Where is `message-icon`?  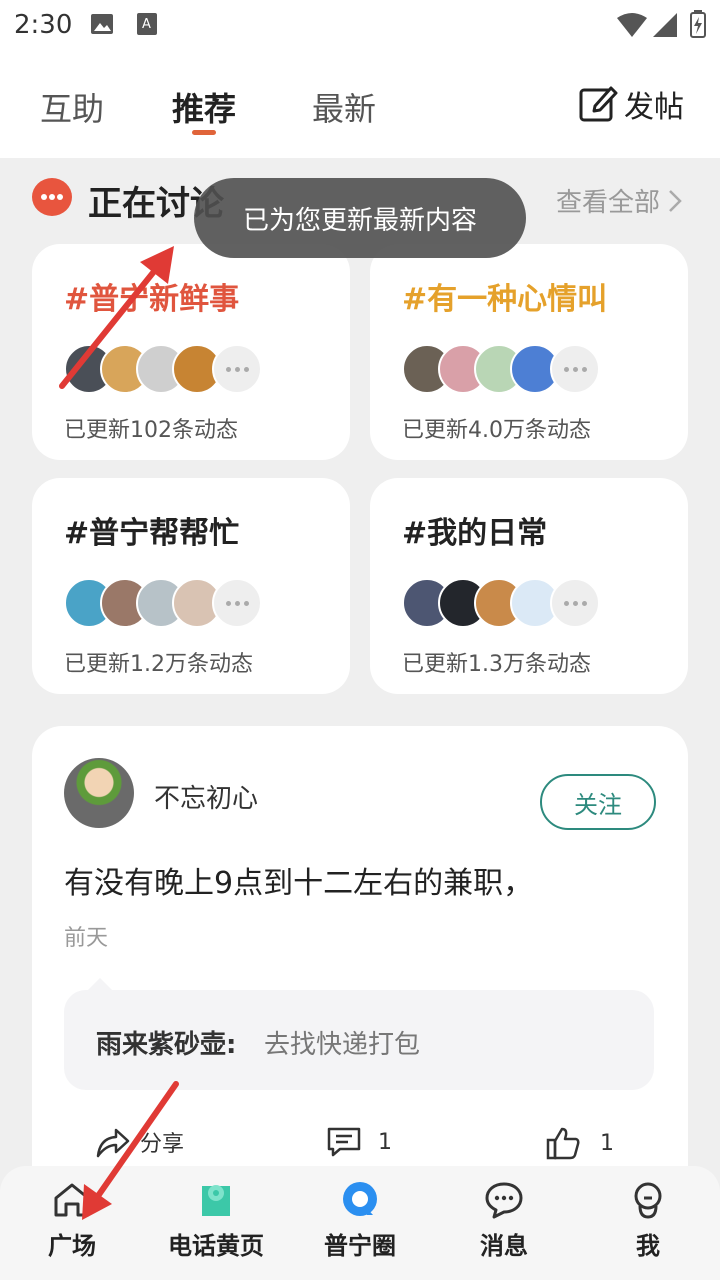
message-icon is located at coordinates (504, 1200).